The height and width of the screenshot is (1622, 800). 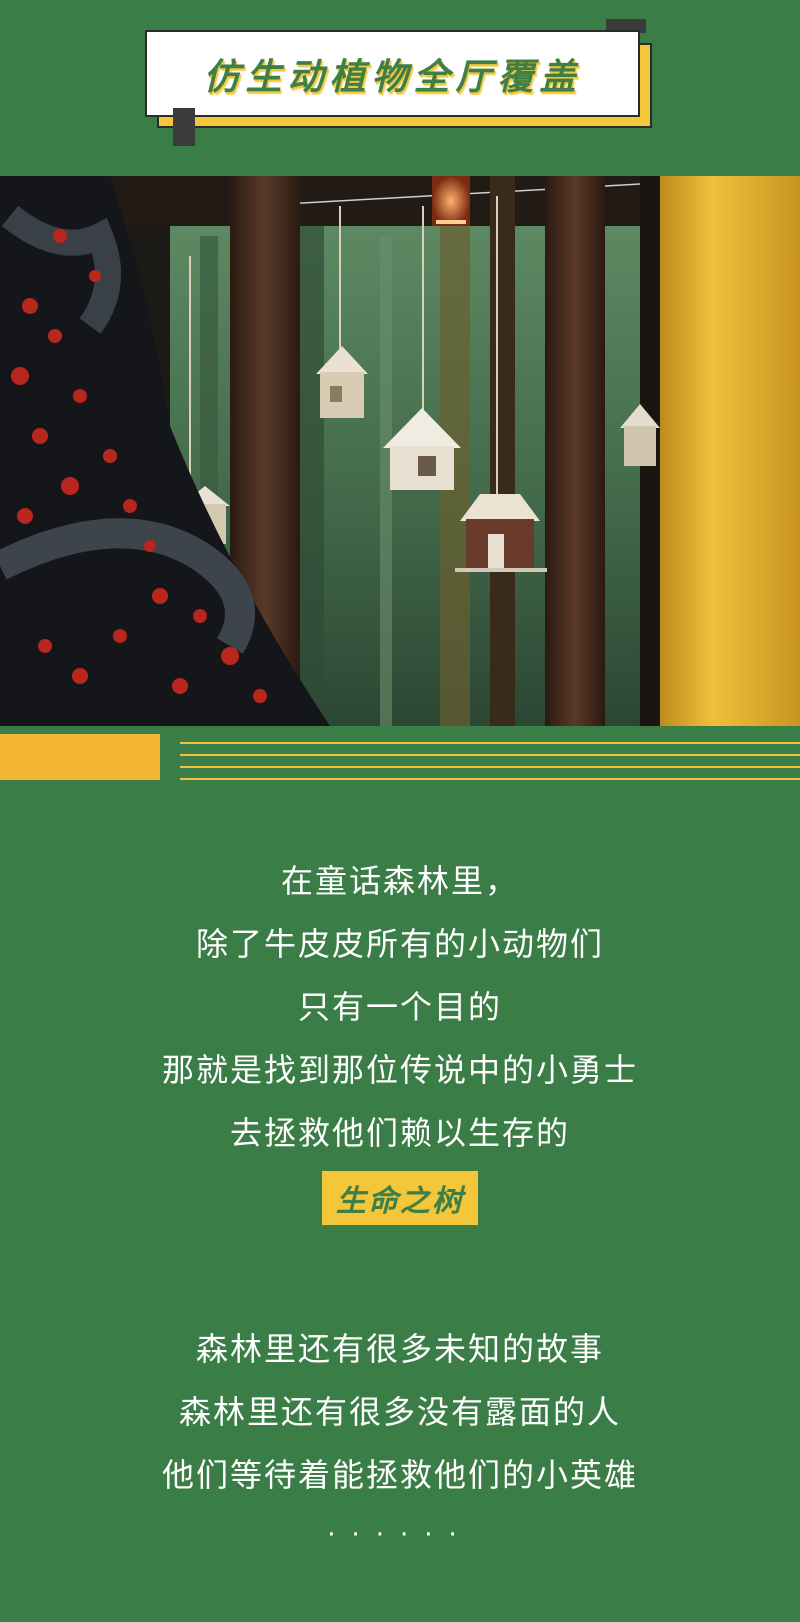 I want to click on highlight-tree-of-life: 生命之树, so click(x=400, y=1198).